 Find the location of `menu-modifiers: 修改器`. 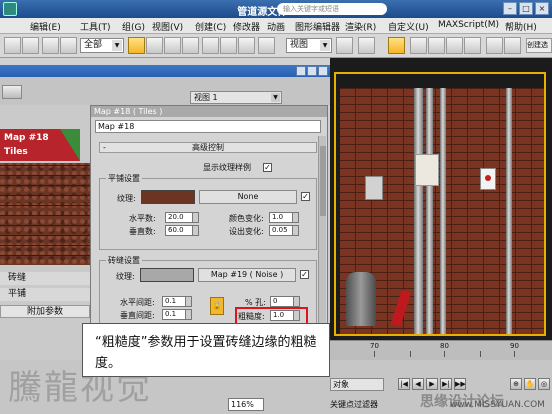

menu-modifiers: 修改器 is located at coordinates (246, 26).